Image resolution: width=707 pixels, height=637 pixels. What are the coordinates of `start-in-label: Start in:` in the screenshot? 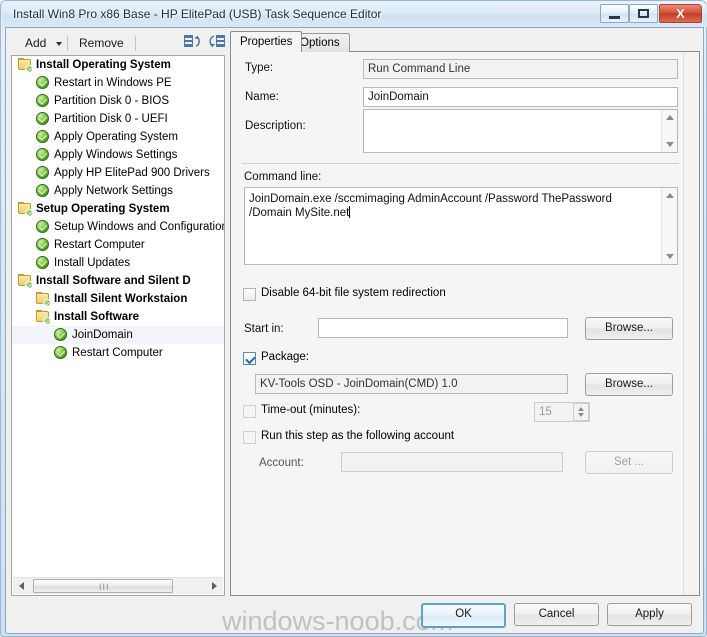 It's located at (264, 329).